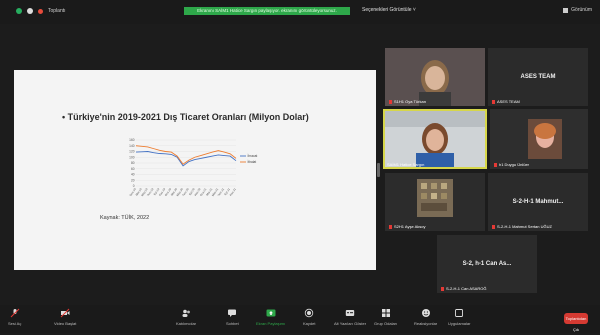 This screenshot has width=600, height=335. What do you see at coordinates (65, 323) in the screenshot?
I see `start-video-label: Video Başlat` at bounding box center [65, 323].